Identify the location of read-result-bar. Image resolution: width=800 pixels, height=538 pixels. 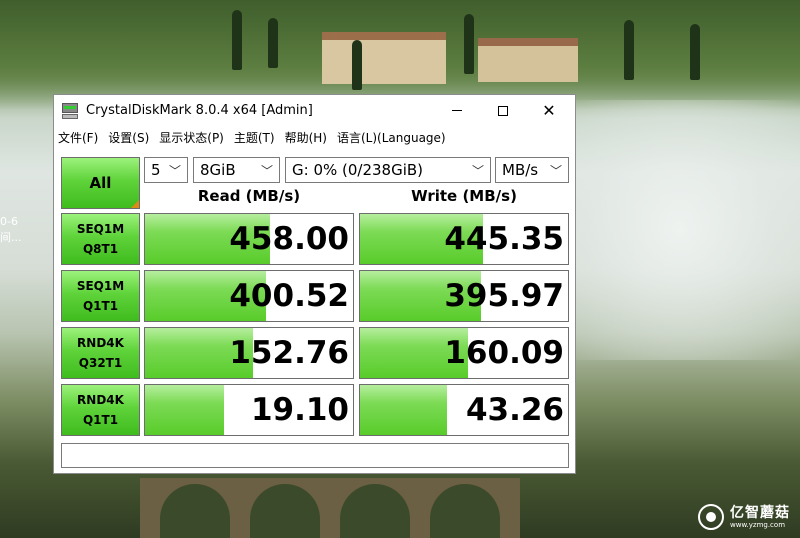
(185, 410).